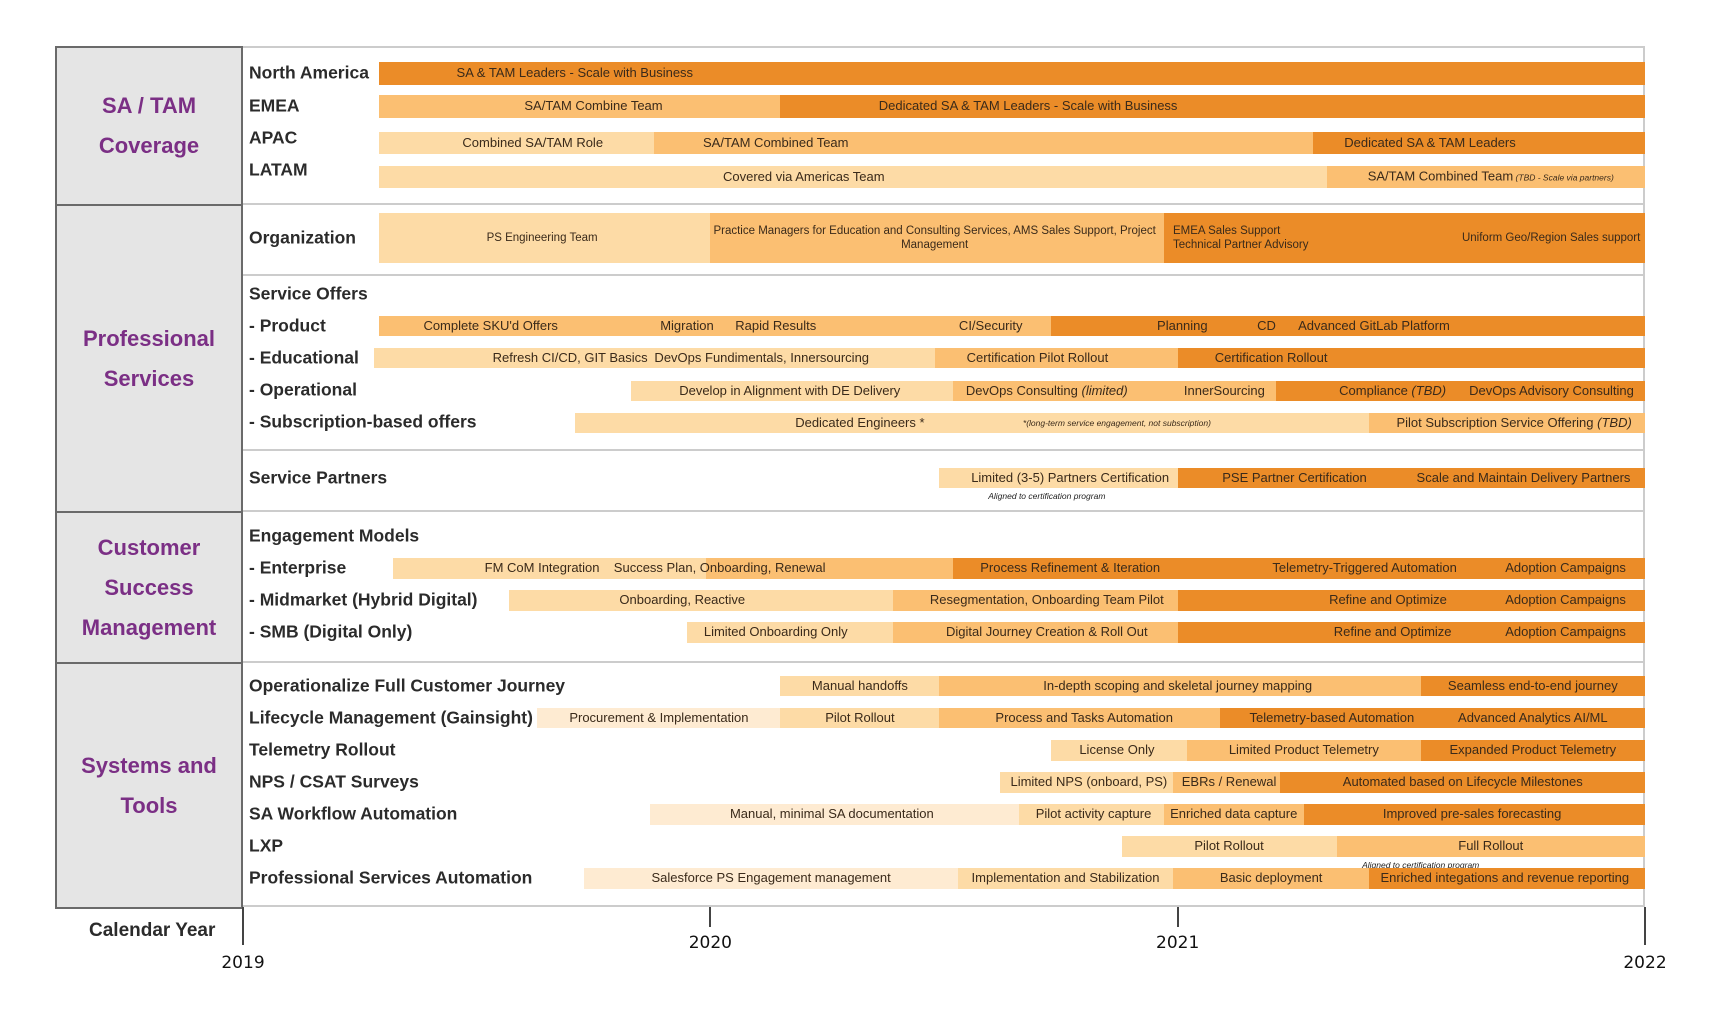 The image size is (1709, 1020). What do you see at coordinates (710, 943) in the screenshot?
I see `x-tick-label: 2020` at bounding box center [710, 943].